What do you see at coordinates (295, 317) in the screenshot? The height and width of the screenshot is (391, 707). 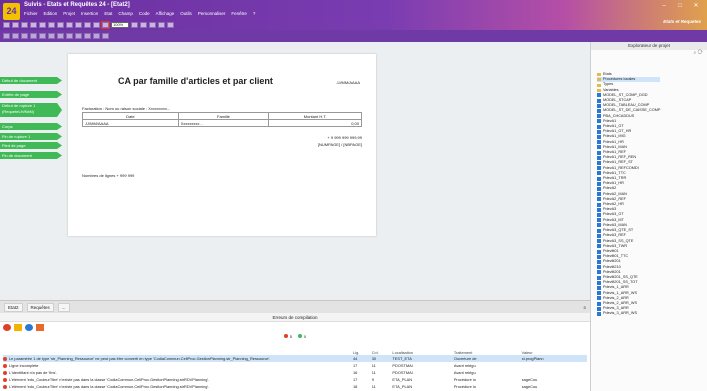 I see `errors-header: Erreurs de compilation` at bounding box center [295, 317].